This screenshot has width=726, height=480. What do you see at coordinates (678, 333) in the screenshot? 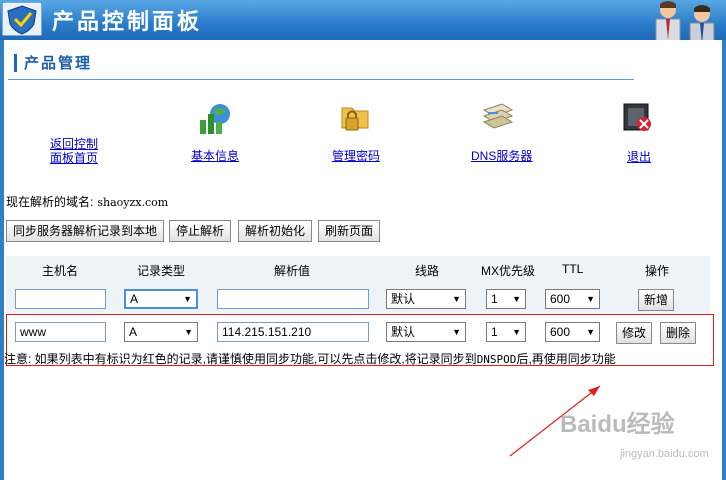
I see `delete-record-button: 删除` at bounding box center [678, 333].